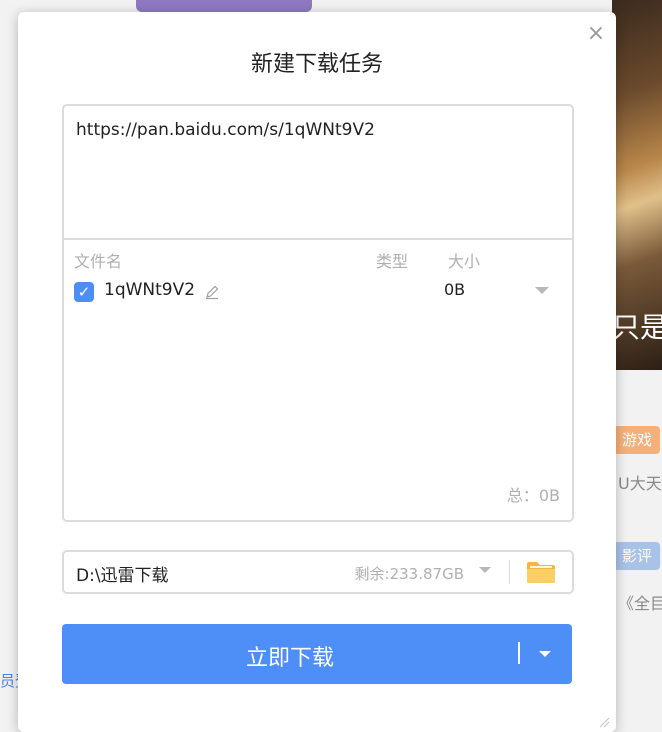 This screenshot has width=662, height=732. Describe the element at coordinates (150, 290) in the screenshot. I see `file-name: 1qWNt9V2` at that location.